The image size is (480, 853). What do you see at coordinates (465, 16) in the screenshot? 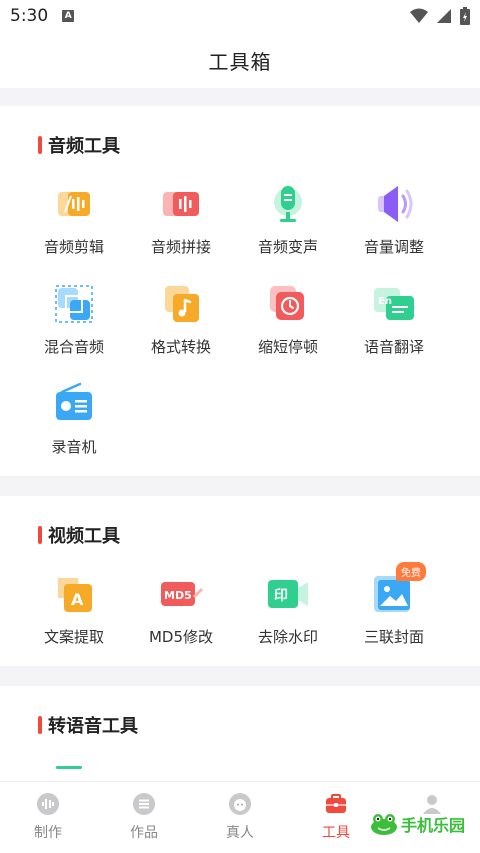
I see `battery-icon` at bounding box center [465, 16].